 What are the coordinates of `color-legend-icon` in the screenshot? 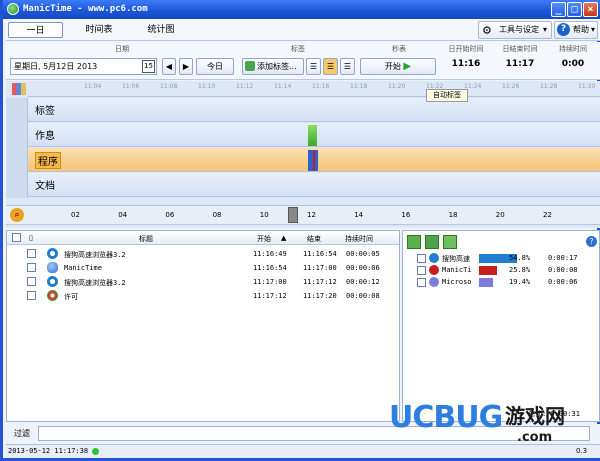 It's located at (19, 89).